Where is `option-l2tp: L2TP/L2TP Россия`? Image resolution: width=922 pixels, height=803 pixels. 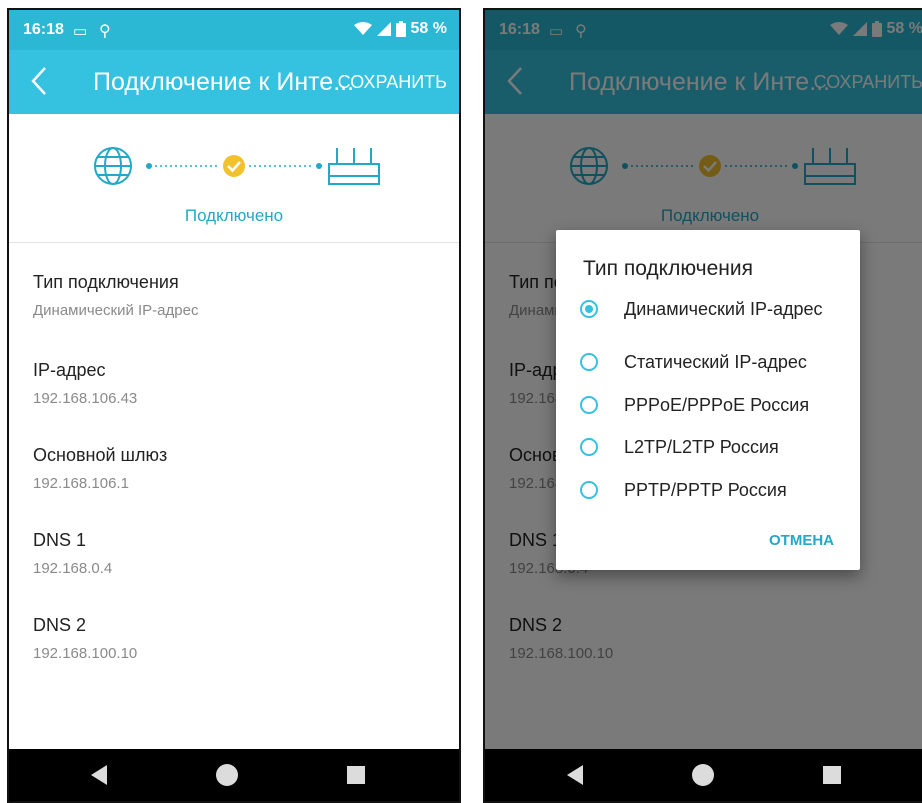 option-l2tp: L2TP/L2TP Россия is located at coordinates (712, 447).